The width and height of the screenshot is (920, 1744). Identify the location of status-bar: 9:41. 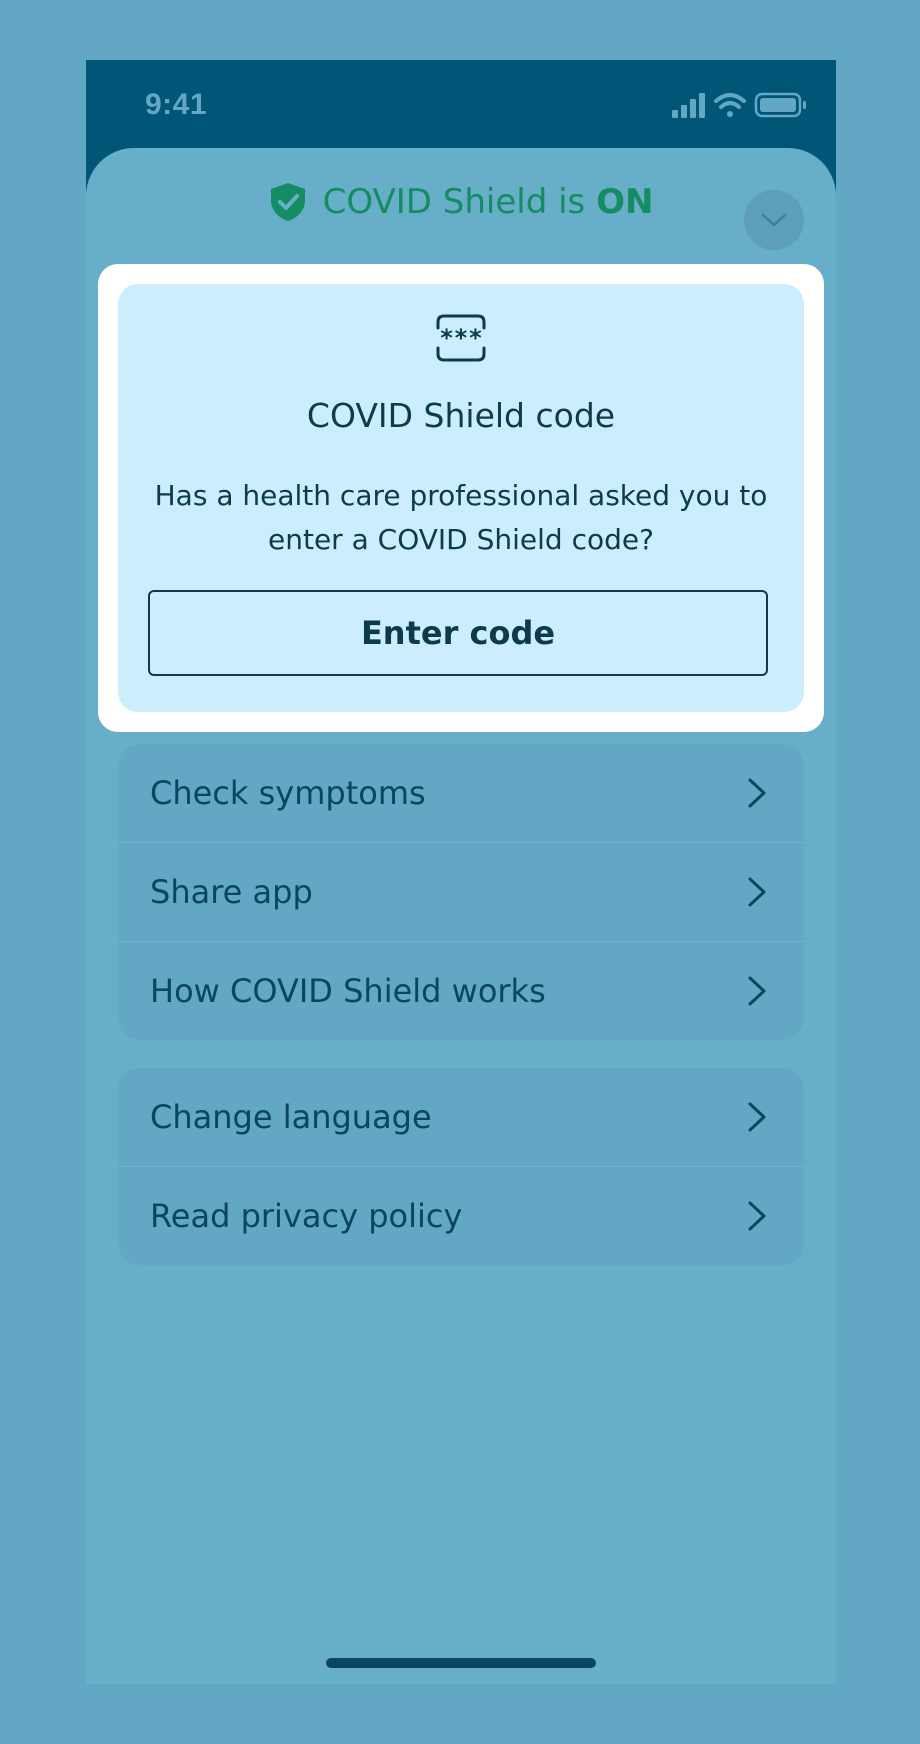
(461, 110).